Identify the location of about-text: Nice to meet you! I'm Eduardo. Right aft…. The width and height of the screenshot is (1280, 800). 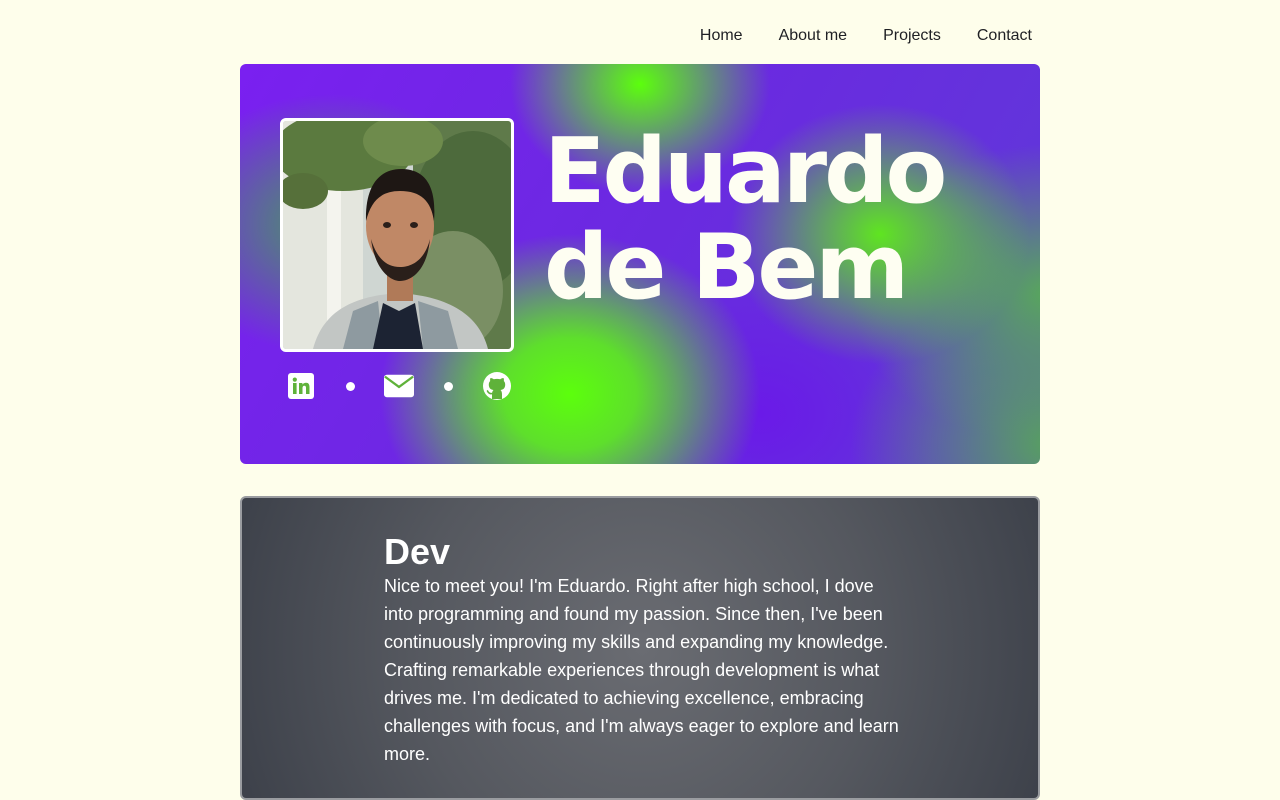
(641, 670).